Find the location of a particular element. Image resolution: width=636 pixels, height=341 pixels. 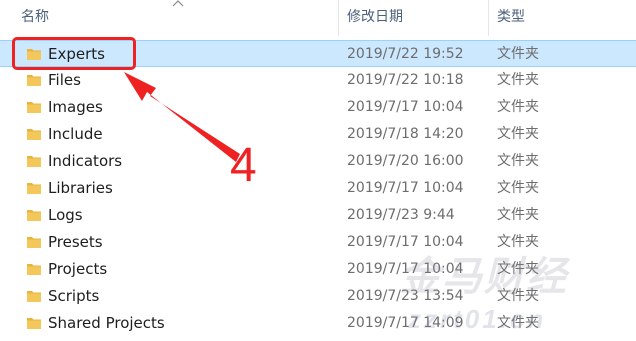

column-header-date-label: 修改日期 is located at coordinates (375, 17).